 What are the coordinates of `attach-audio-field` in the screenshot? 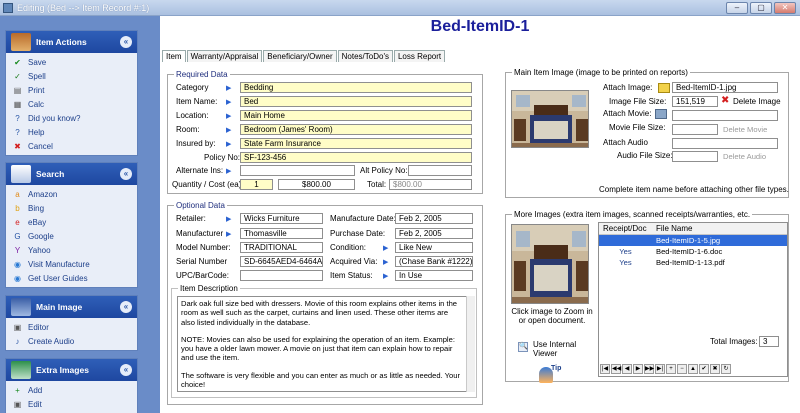 It's located at (725, 143).